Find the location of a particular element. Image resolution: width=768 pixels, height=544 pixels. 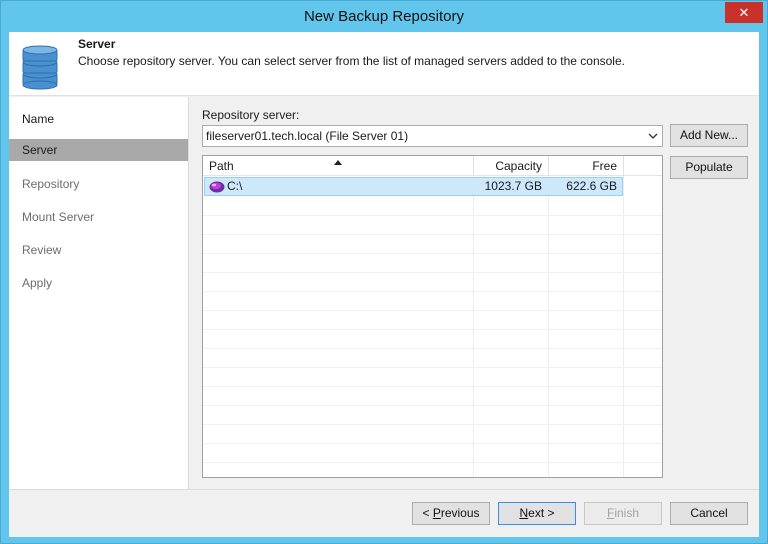

column-header-path: Path is located at coordinates (338, 166).